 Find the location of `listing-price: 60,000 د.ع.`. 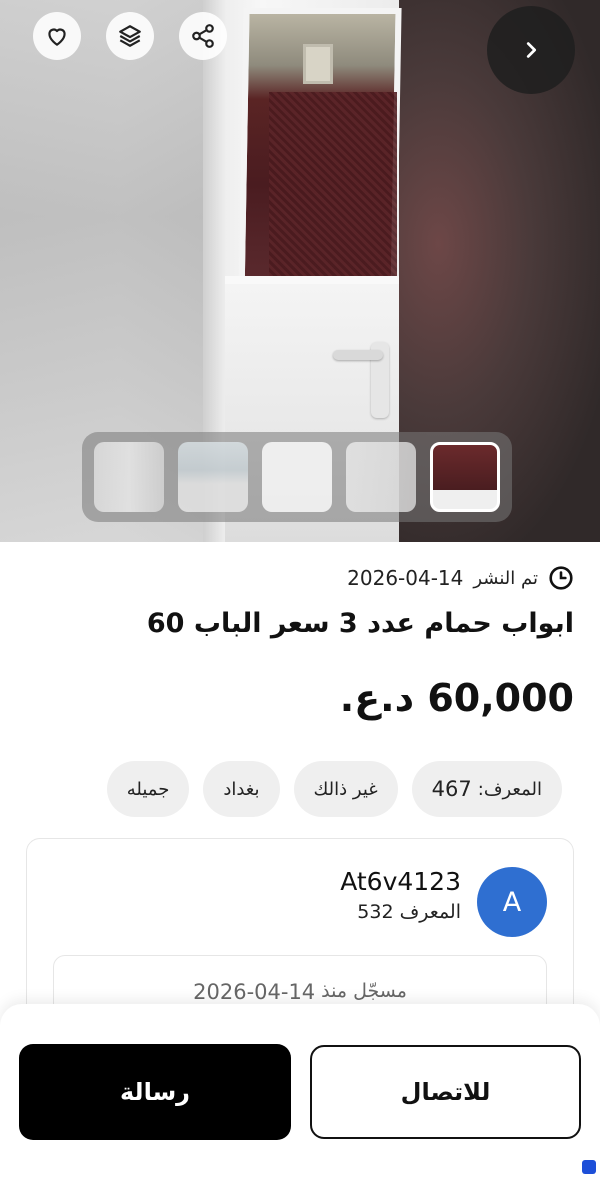

listing-price: 60,000 د.ع. is located at coordinates (457, 698).